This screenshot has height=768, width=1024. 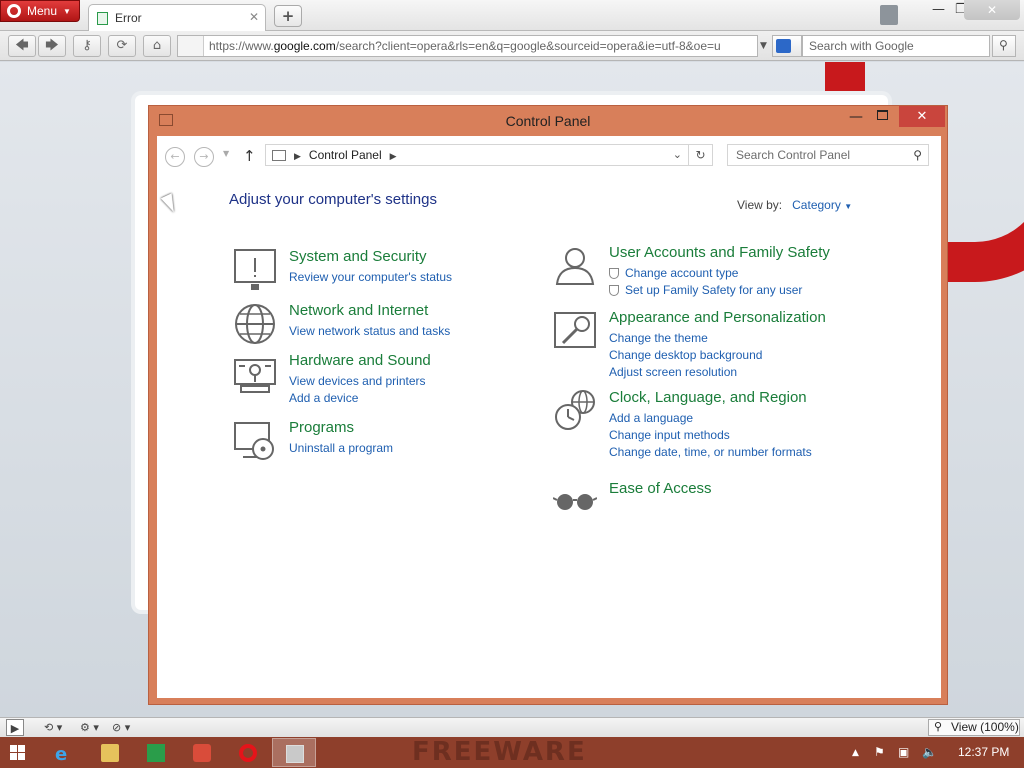 What do you see at coordinates (255, 270) in the screenshot?
I see `system-security-icon` at bounding box center [255, 270].